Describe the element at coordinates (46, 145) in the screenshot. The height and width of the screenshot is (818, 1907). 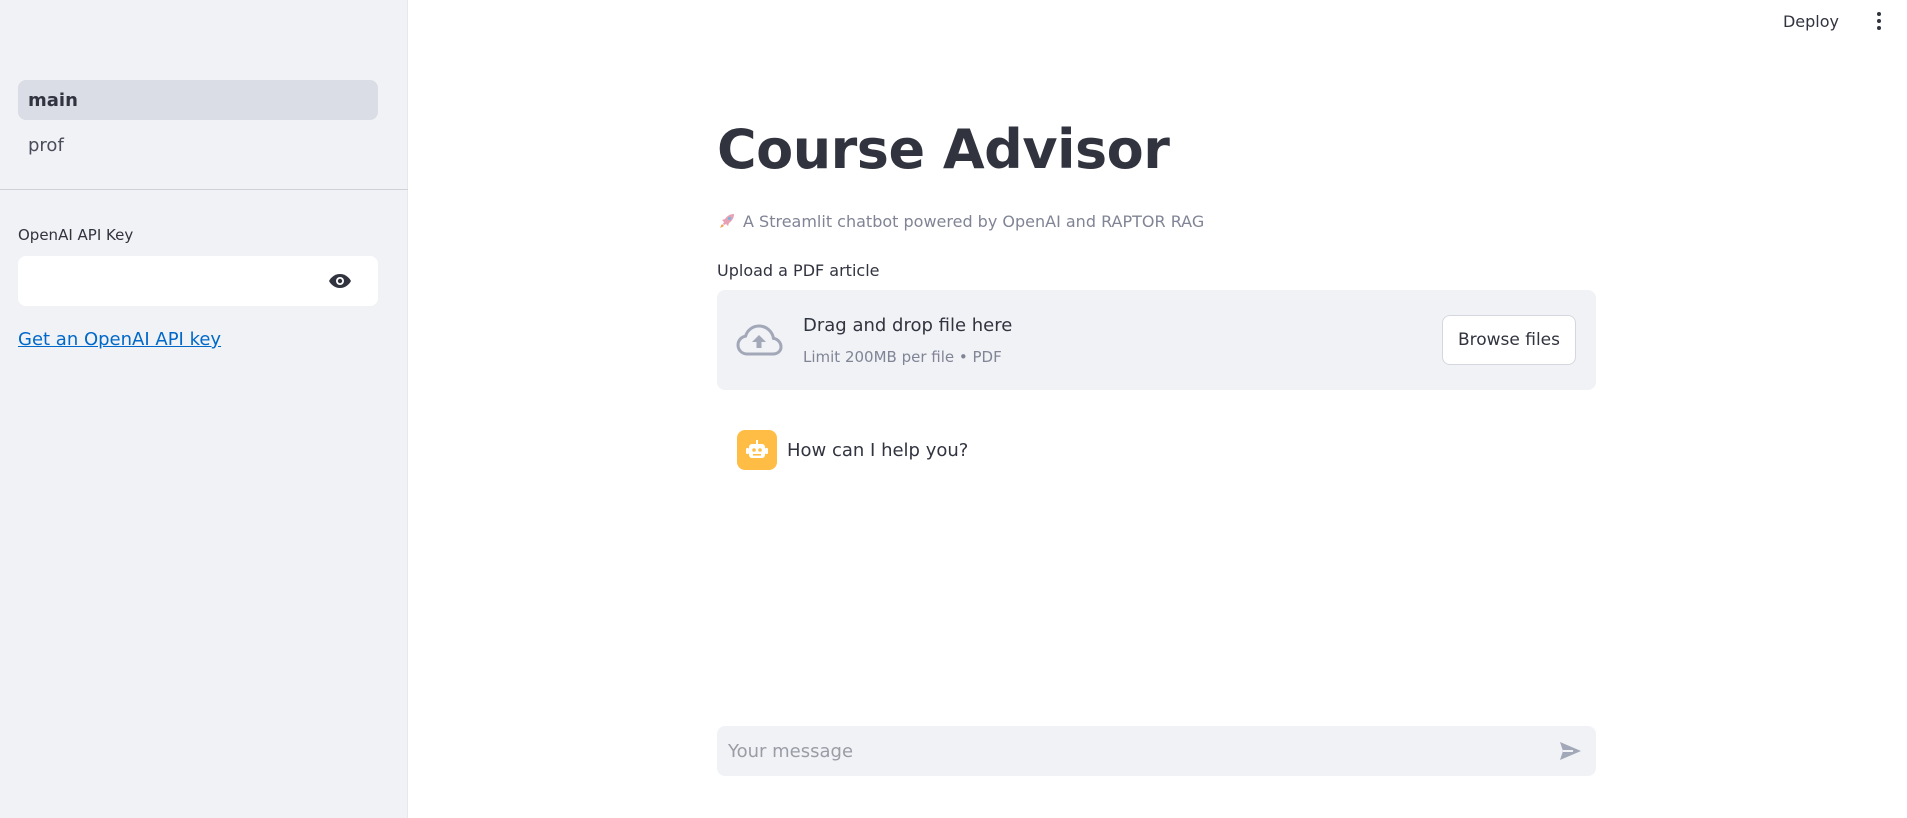
I see `sidebar-item-label: prof` at that location.